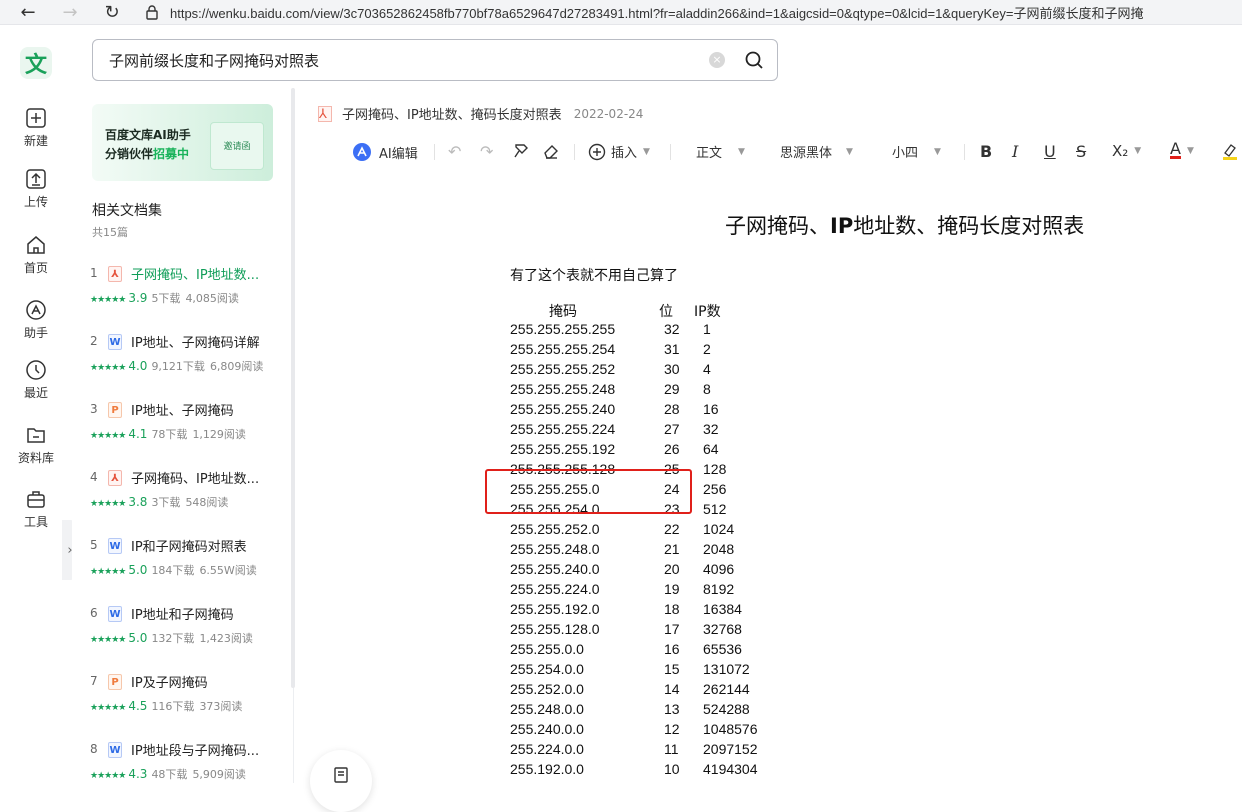 Image resolution: width=1242 pixels, height=812 pixels. What do you see at coordinates (672, 729) in the screenshot?
I see `bits-cell: 12` at bounding box center [672, 729].